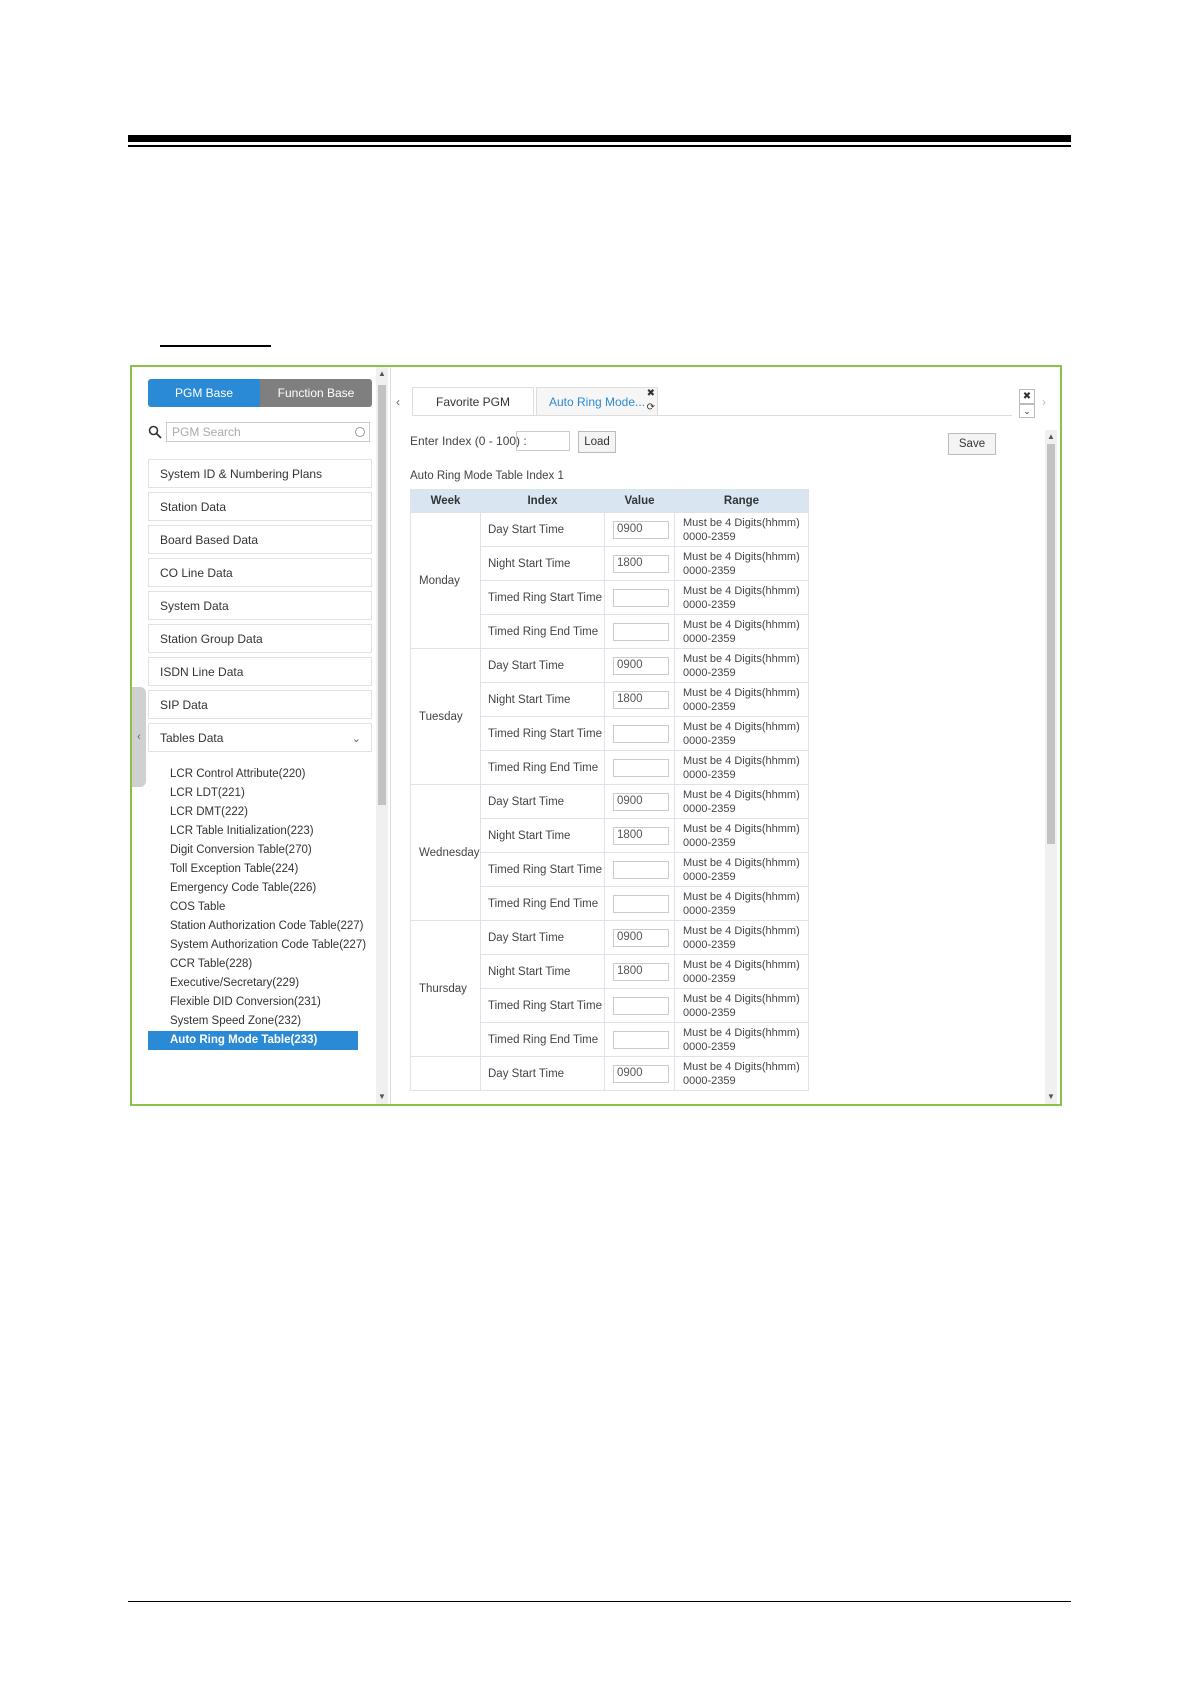 This screenshot has height=1684, width=1191. What do you see at coordinates (260, 793) in the screenshot?
I see `submenu-item: LCR LDT(221)` at bounding box center [260, 793].